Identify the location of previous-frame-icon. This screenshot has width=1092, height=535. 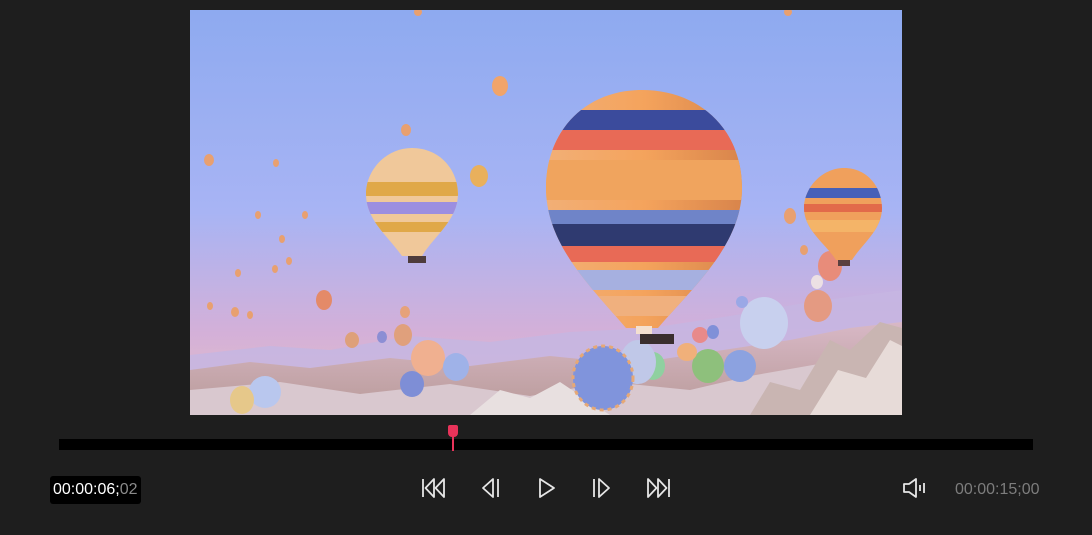
(490, 488).